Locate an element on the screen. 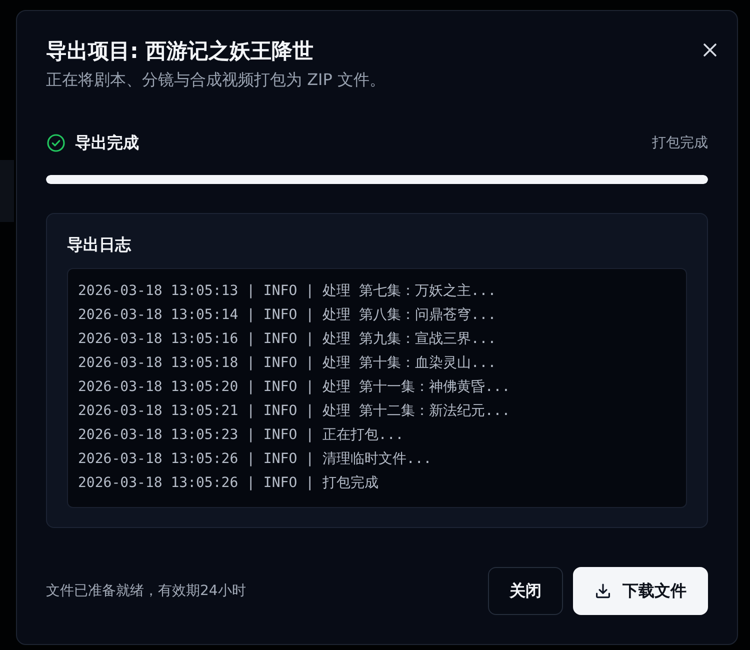  close-dialog-button: 关闭 is located at coordinates (525, 591).